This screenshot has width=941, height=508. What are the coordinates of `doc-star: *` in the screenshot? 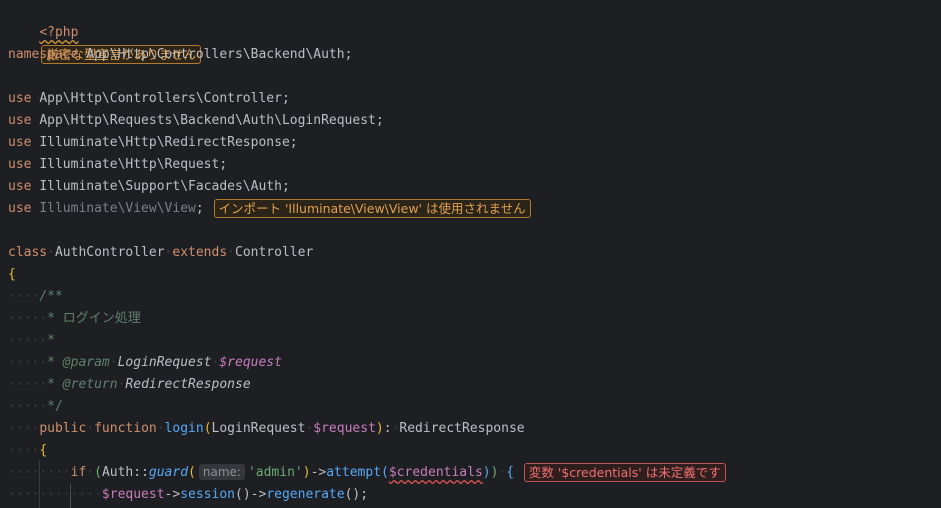 It's located at (51, 362).